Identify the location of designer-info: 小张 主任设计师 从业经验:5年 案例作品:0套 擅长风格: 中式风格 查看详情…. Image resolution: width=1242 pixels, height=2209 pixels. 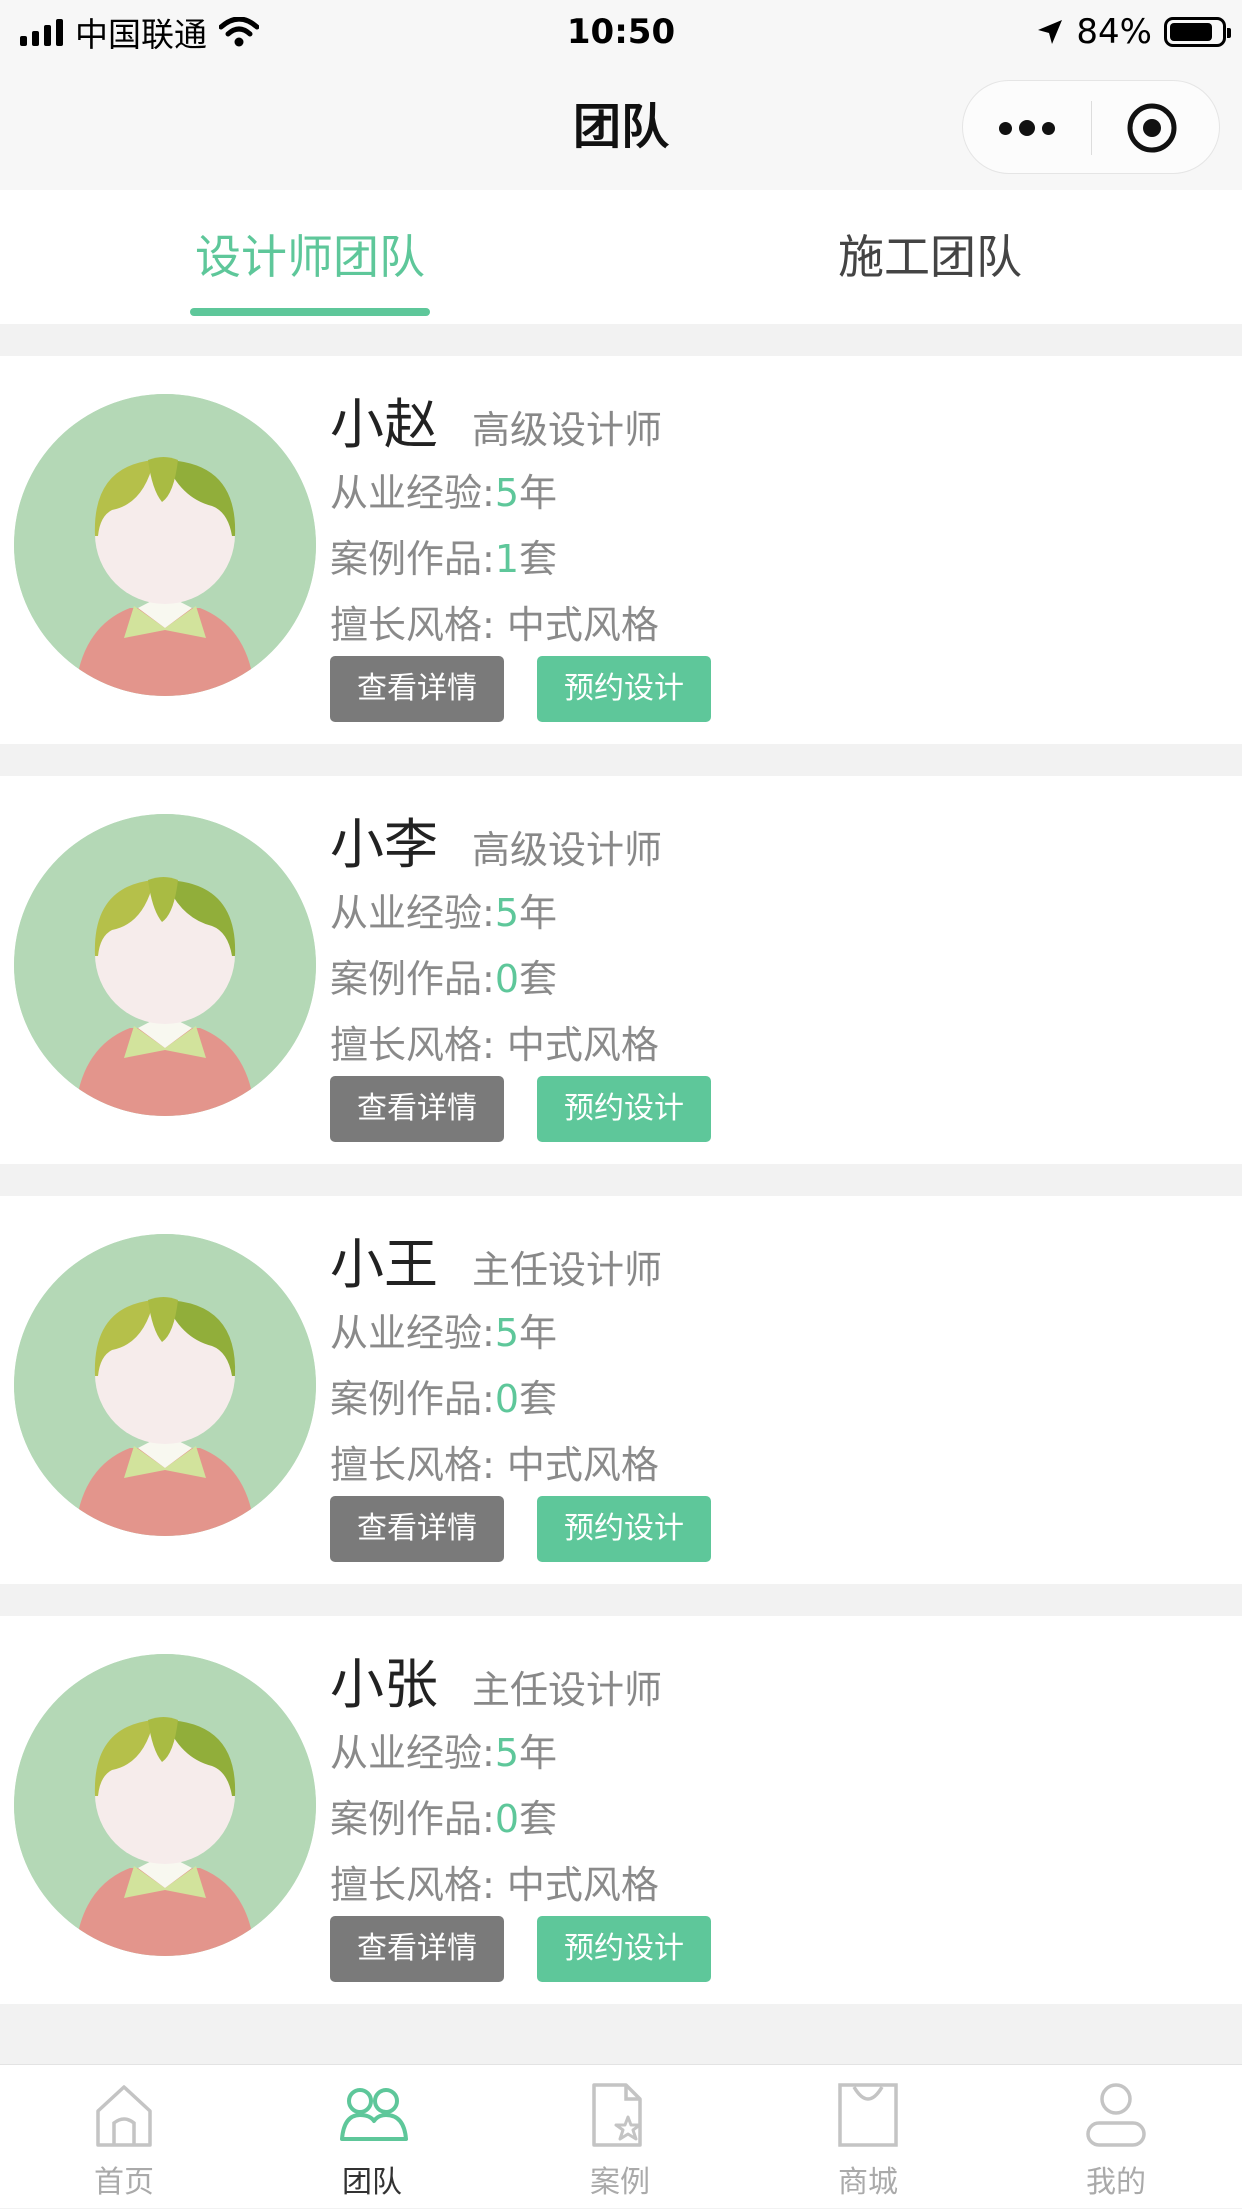
(780, 1818).